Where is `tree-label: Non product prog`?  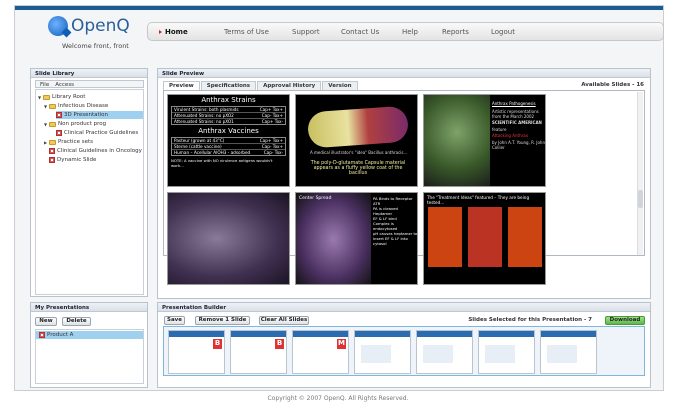 tree-label: Non product prog is located at coordinates (82, 124).